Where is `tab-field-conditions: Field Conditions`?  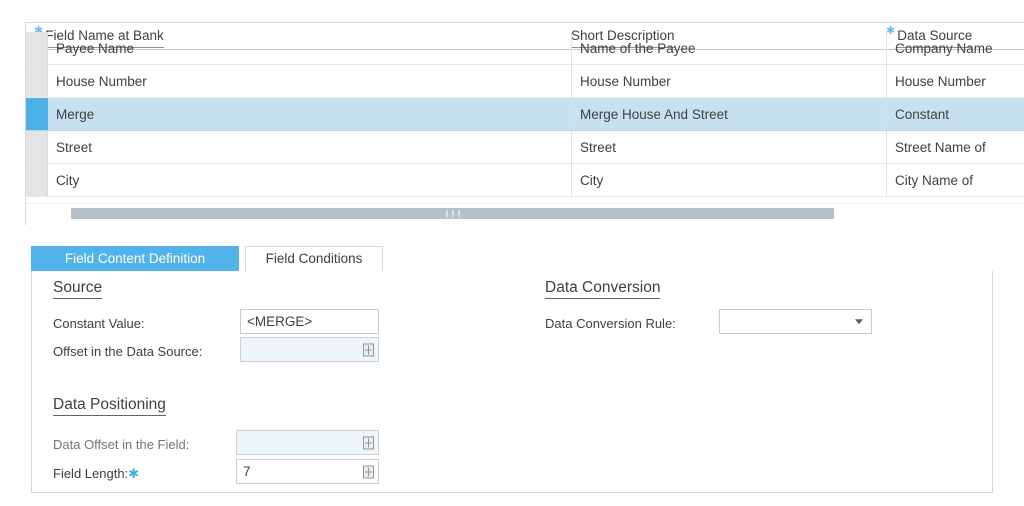 tab-field-conditions: Field Conditions is located at coordinates (314, 259).